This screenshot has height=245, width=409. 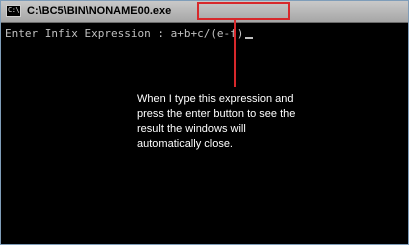 I want to click on callout-line: When I type this expression and, so click(x=215, y=99).